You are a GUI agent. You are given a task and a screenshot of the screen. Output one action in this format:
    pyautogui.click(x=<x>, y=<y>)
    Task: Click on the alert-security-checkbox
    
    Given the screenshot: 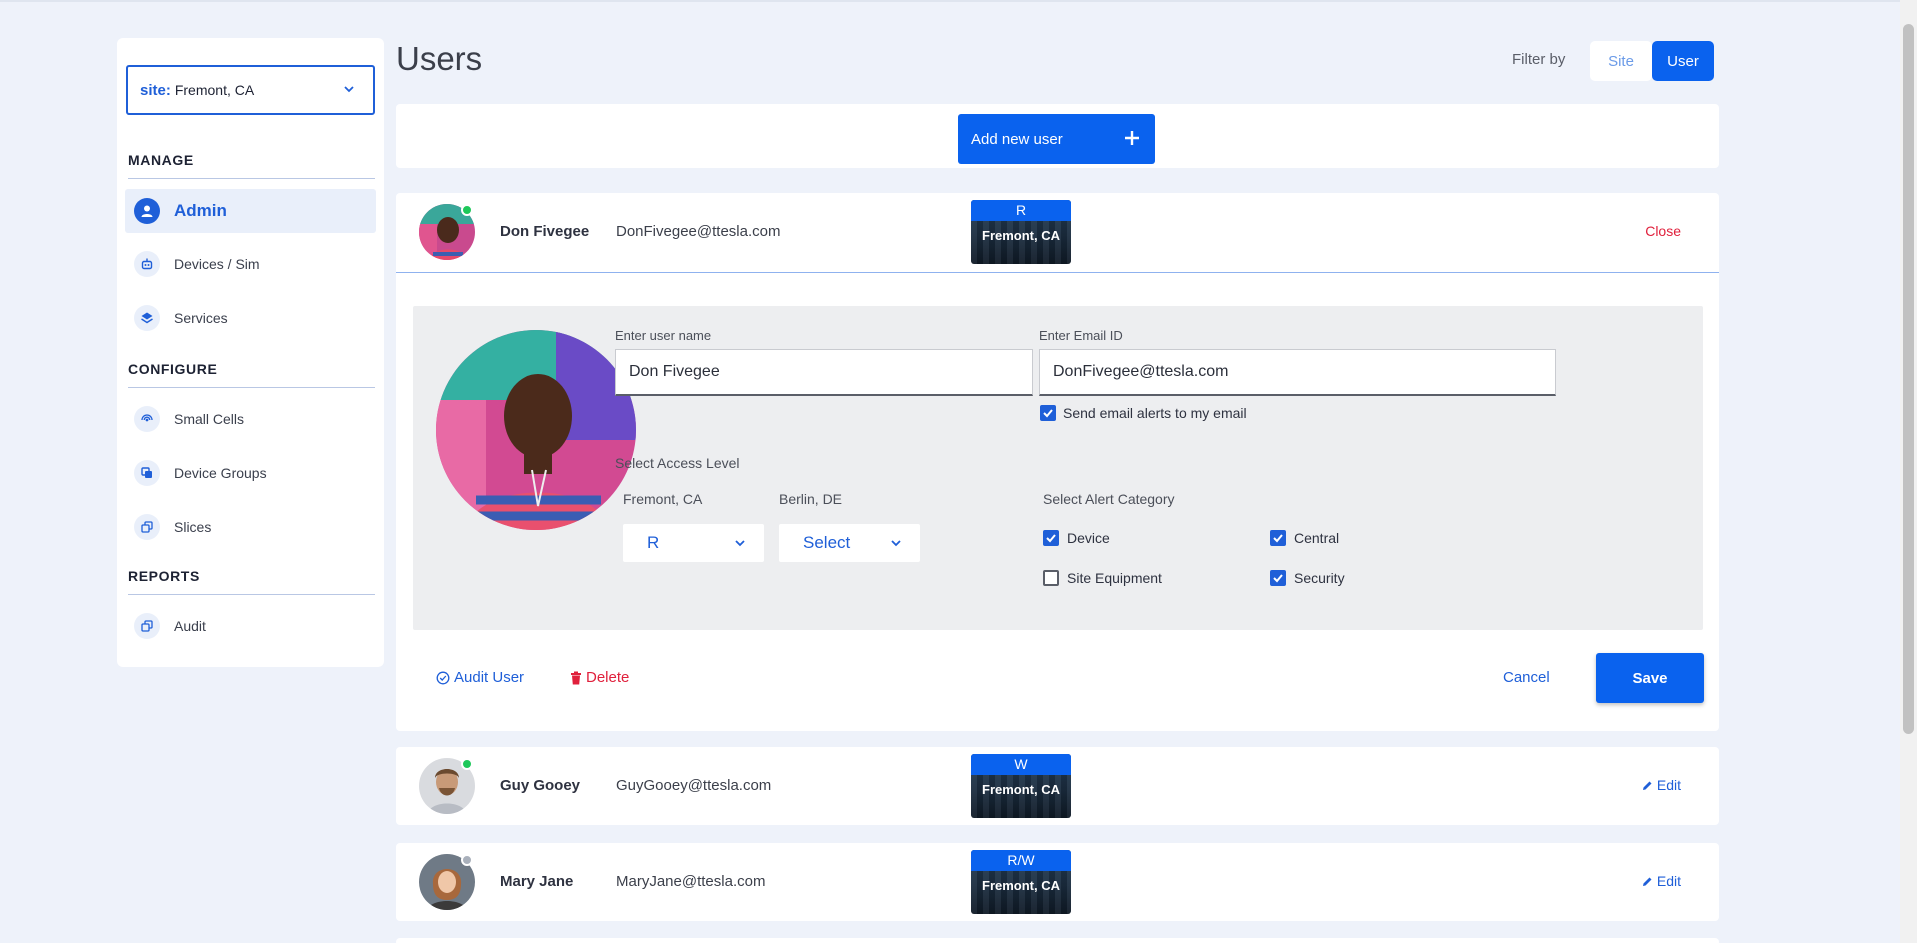 What is the action you would take?
    pyautogui.click(x=1278, y=578)
    